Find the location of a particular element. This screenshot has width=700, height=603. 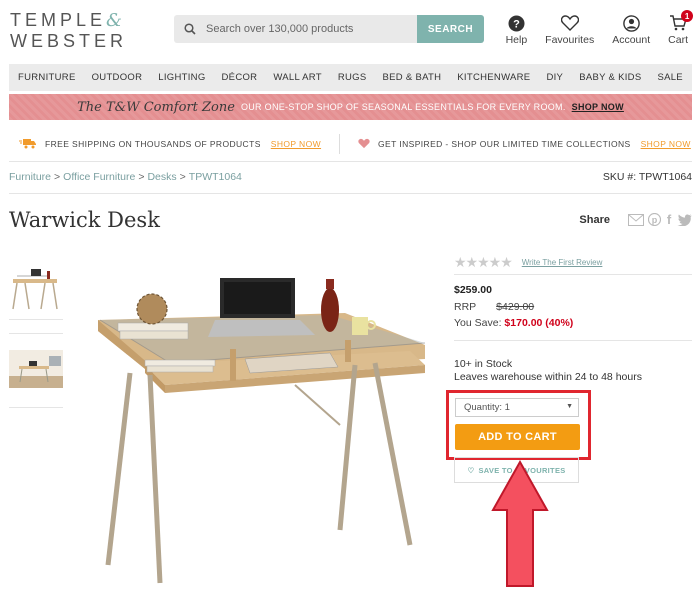

breadcrumb-desks: Desks is located at coordinates (161, 177).